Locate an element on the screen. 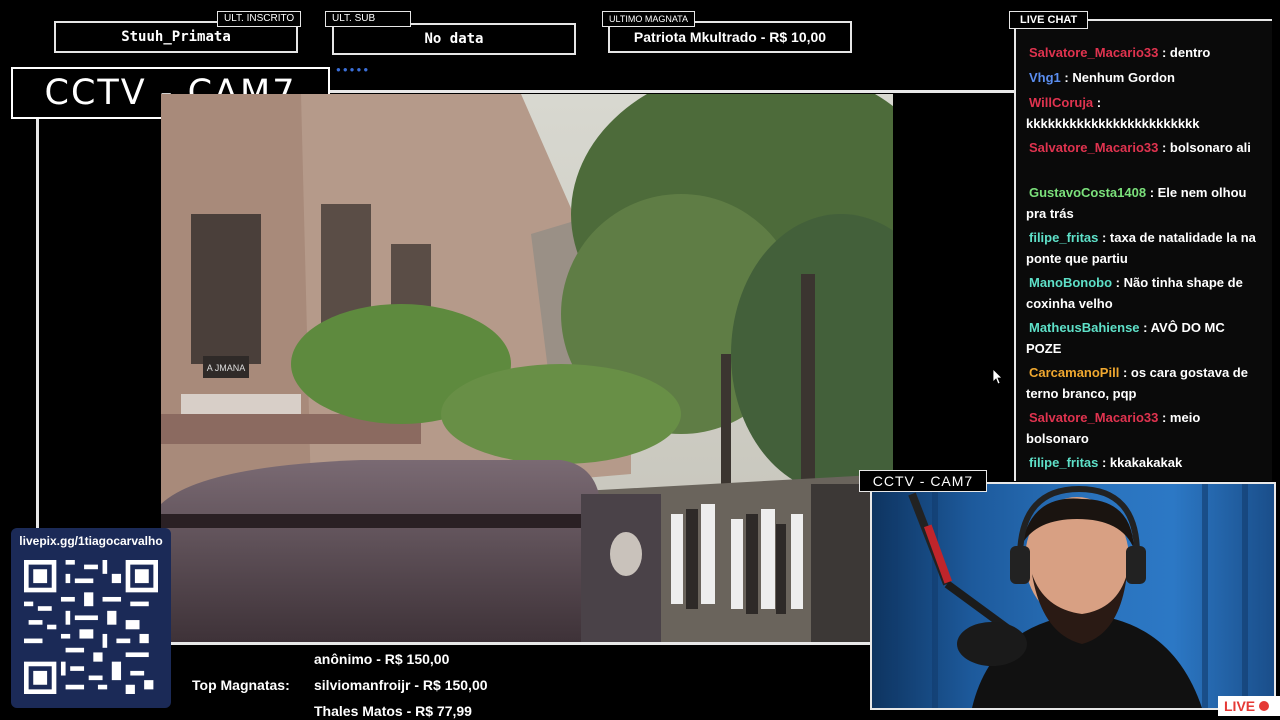  livepix-url: livepix.gg/1tiagocarvalho is located at coordinates (91, 541).